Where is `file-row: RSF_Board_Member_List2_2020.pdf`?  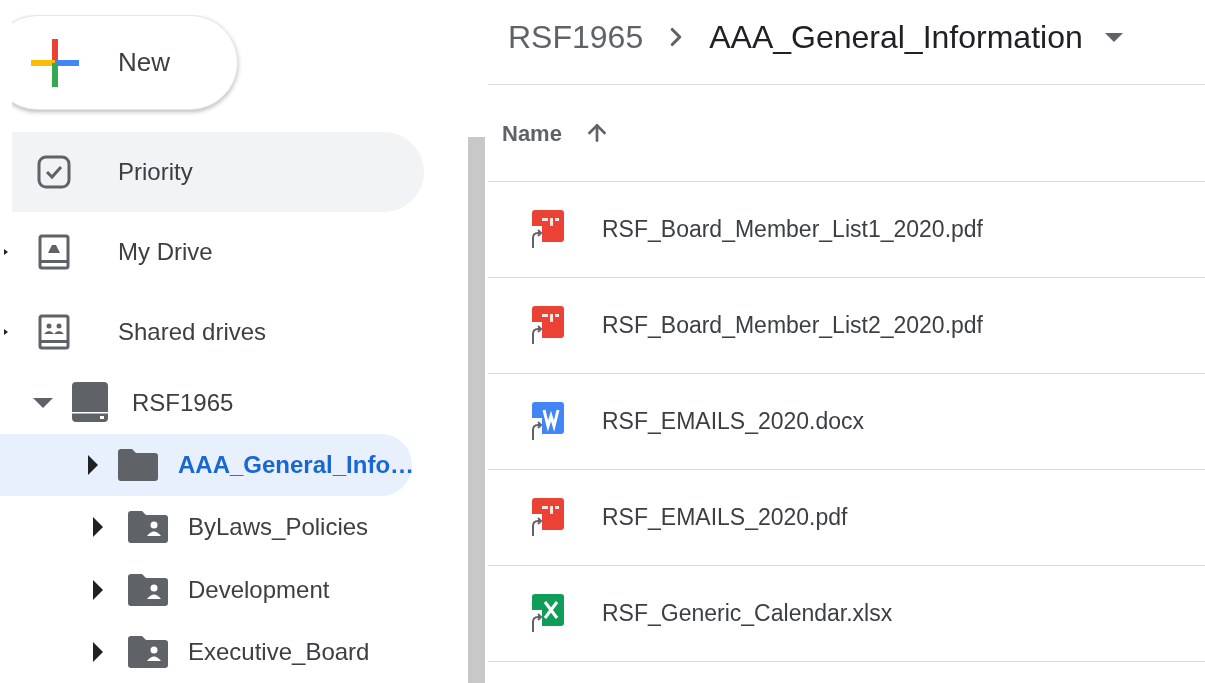 file-row: RSF_Board_Member_List2_2020.pdf is located at coordinates (846, 326).